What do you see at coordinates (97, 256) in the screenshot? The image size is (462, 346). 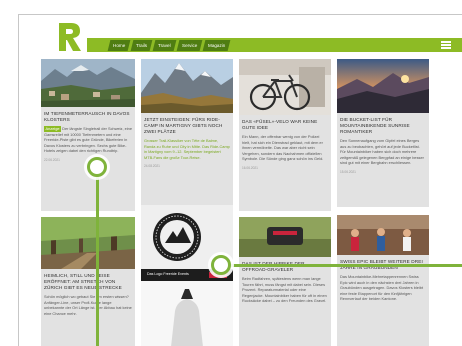 I see `annotation-pointer-vertical` at bounding box center [97, 256].